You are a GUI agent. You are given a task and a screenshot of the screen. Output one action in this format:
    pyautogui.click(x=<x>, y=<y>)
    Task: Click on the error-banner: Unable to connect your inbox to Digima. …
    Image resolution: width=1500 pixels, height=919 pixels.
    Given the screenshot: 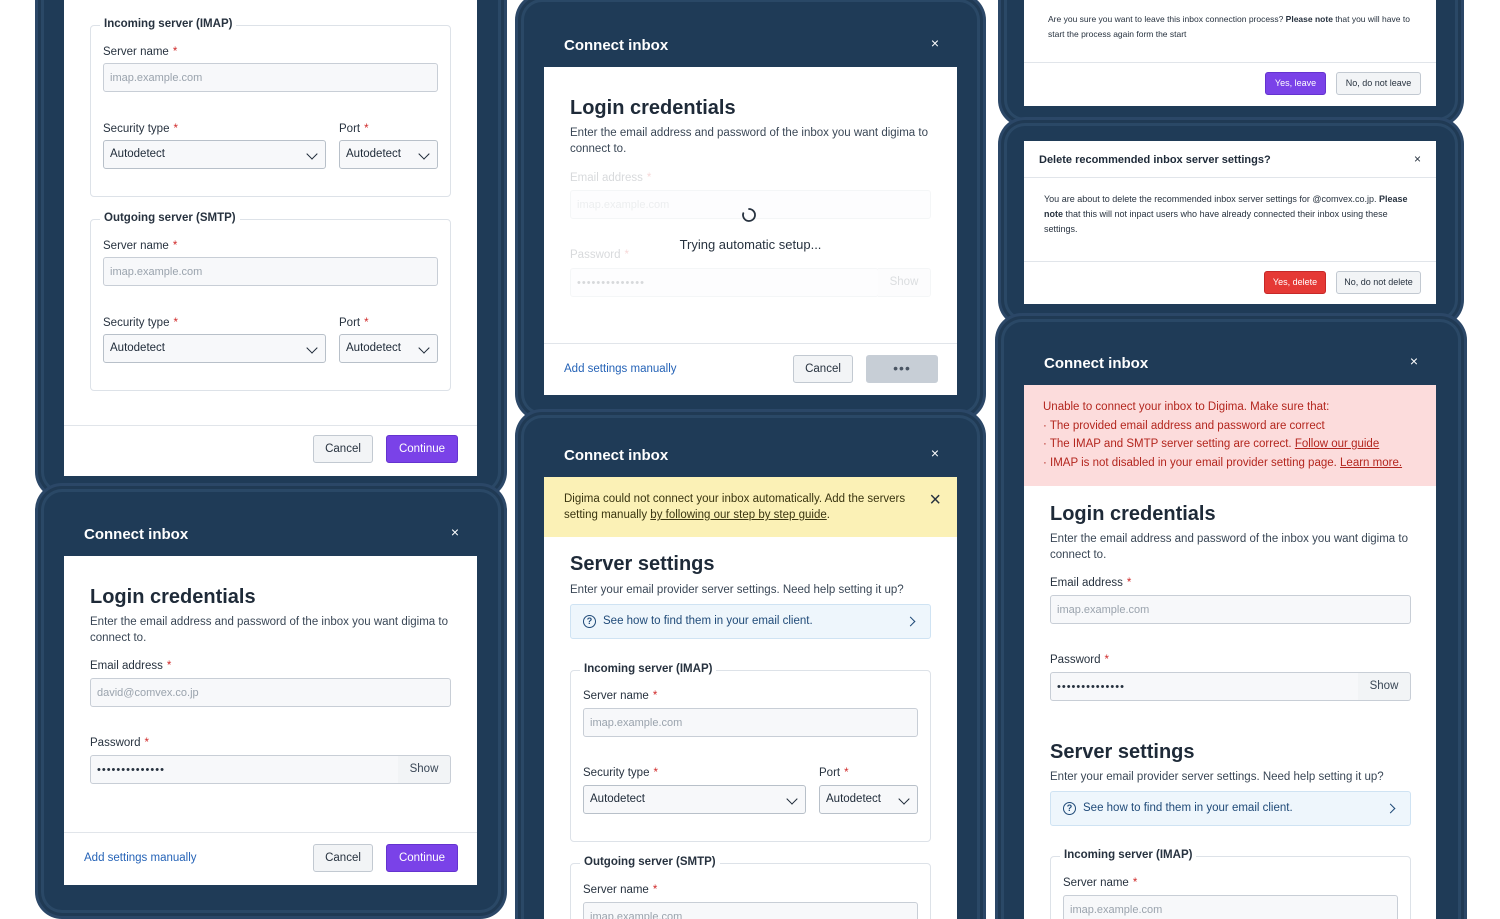 What is the action you would take?
    pyautogui.click(x=1230, y=435)
    